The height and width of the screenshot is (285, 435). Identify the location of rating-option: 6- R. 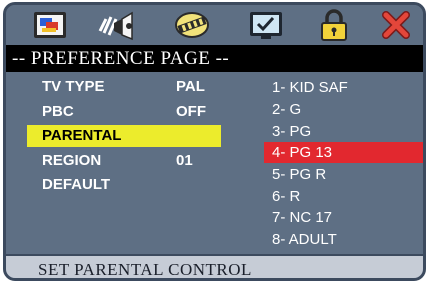
(343, 196).